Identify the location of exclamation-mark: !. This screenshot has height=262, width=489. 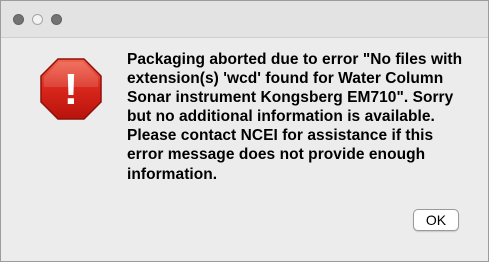
(71, 89).